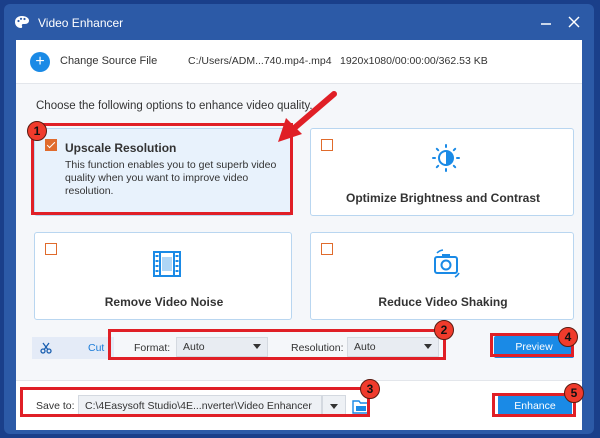 This screenshot has width=600, height=438. What do you see at coordinates (108, 61) in the screenshot?
I see `change-source-button: Change Source File` at bounding box center [108, 61].